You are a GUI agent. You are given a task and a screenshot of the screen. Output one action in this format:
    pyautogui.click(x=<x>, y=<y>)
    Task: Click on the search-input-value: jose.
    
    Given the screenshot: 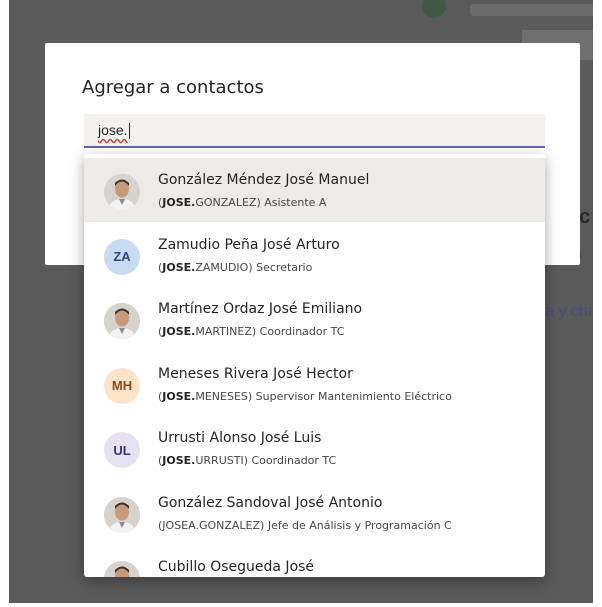 What is the action you would take?
    pyautogui.click(x=113, y=130)
    